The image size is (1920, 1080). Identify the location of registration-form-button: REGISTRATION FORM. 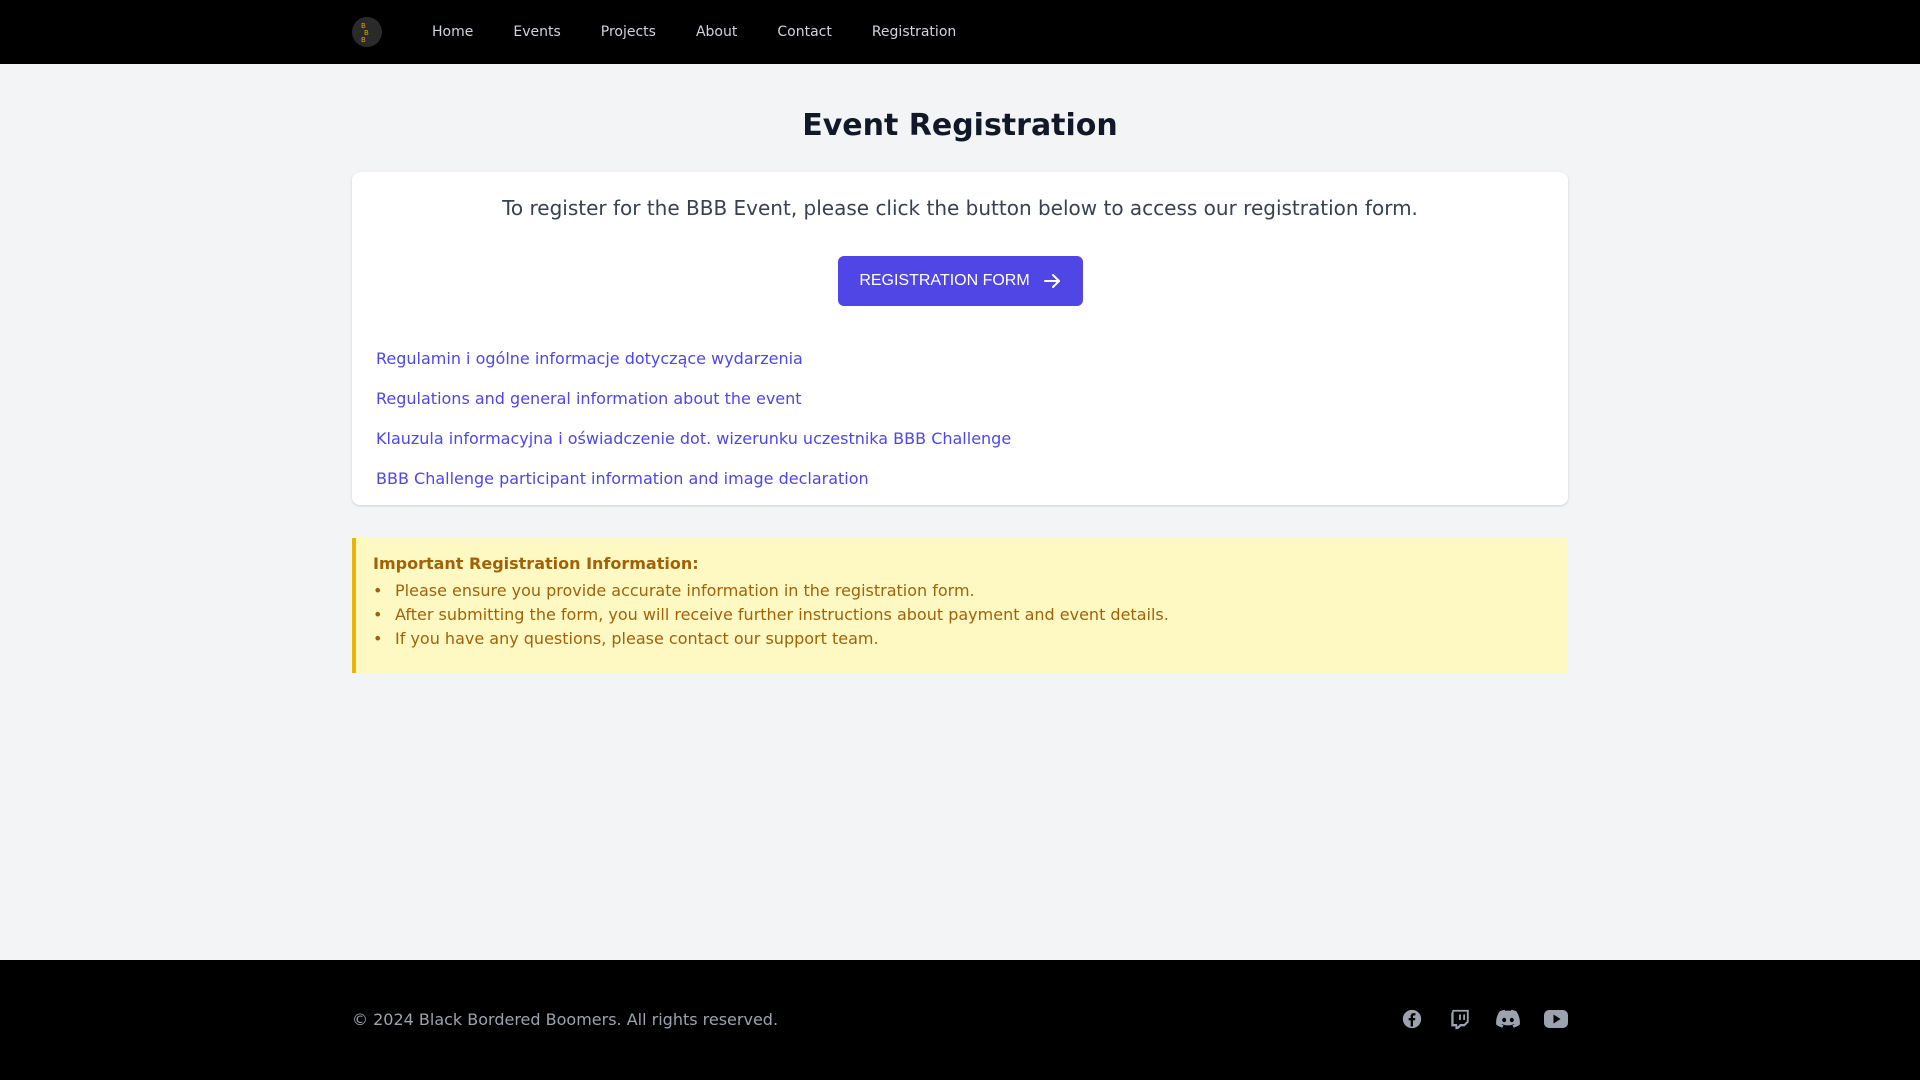
(960, 281).